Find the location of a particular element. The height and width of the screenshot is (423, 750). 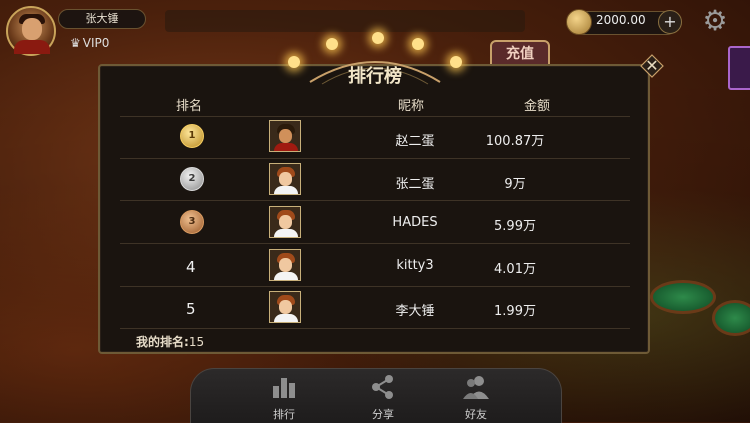

settings-gear-icon: ⚙ is located at coordinates (715, 21).